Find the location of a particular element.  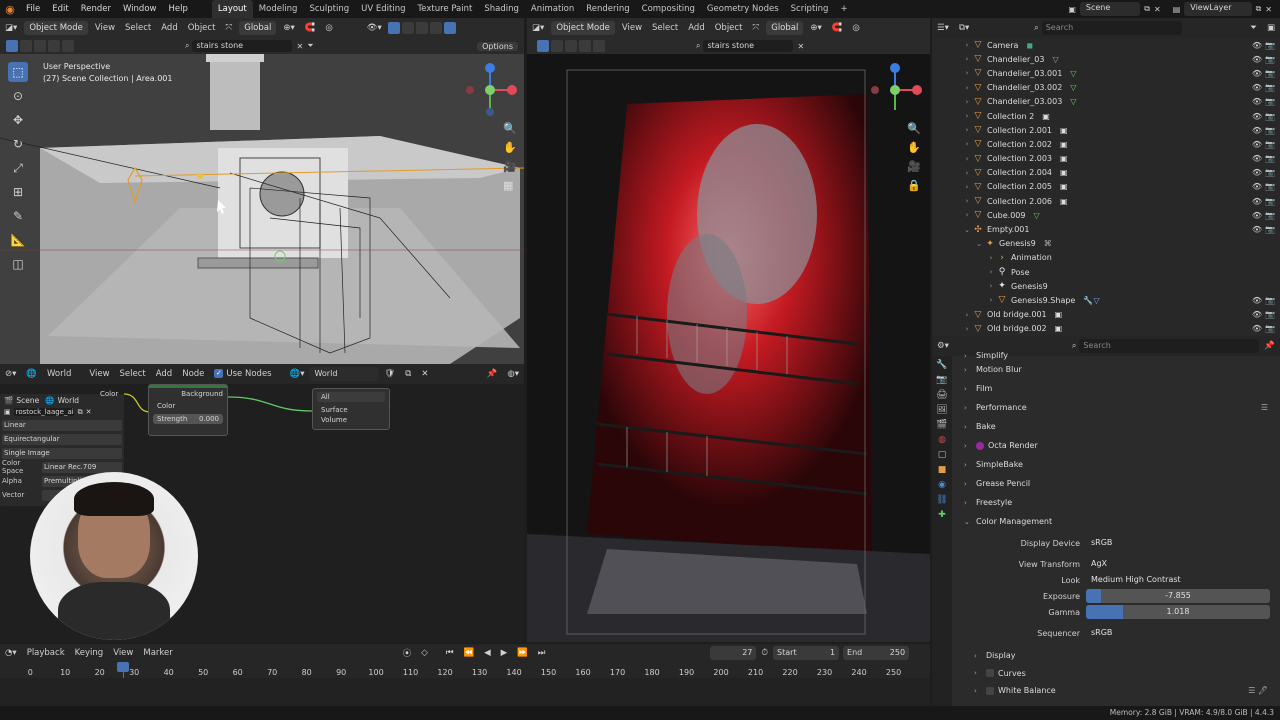

outliner-item: › ▽ Collection 2.005 ▣ 👁 📷 is located at coordinates (1106, 187).